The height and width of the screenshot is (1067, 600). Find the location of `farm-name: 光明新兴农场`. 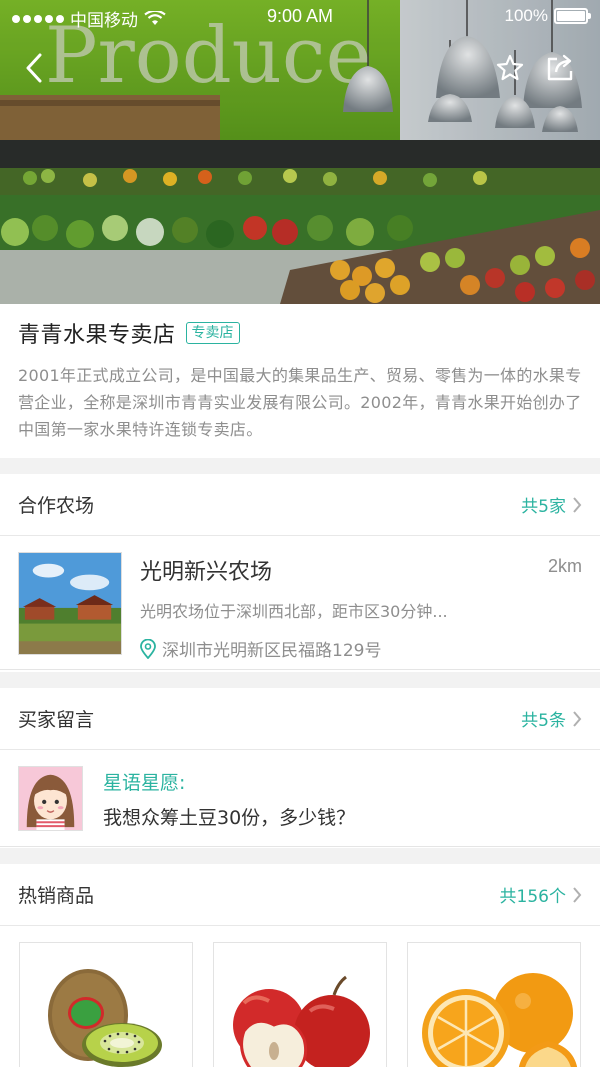

farm-name: 光明新兴农场 is located at coordinates (206, 572).